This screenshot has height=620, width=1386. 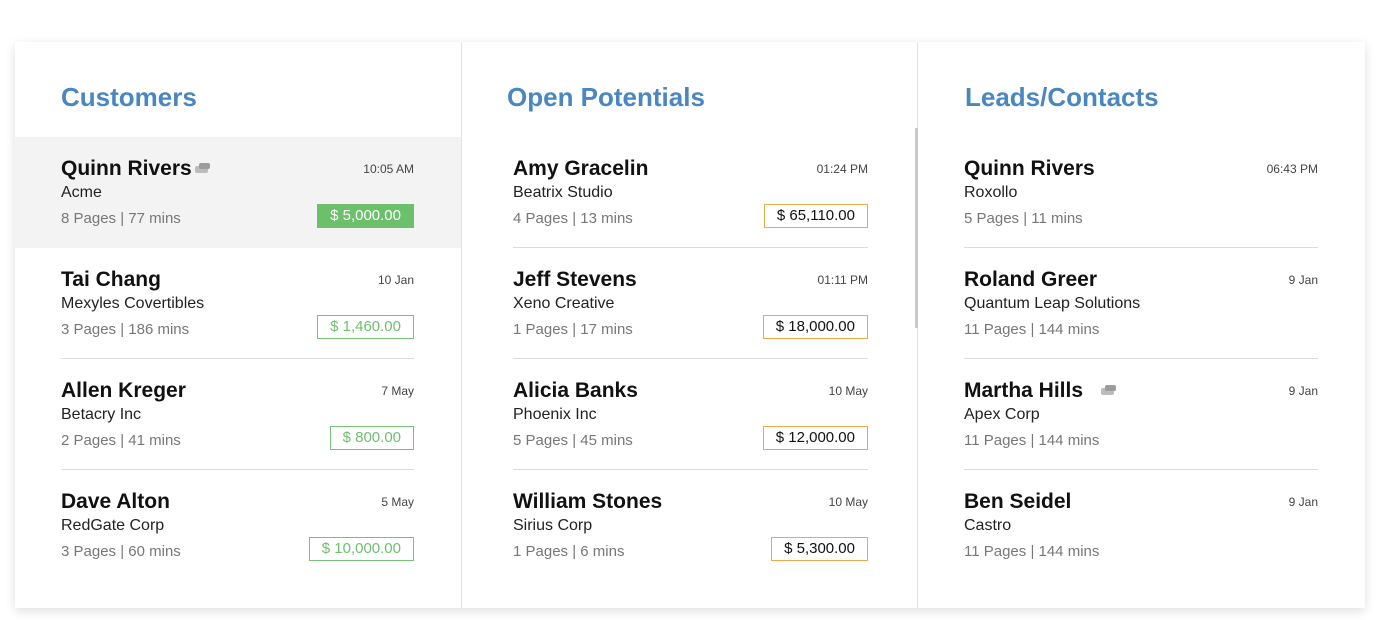 What do you see at coordinates (573, 329) in the screenshot?
I see `pages-duration: 1 Pages | 17 mins` at bounding box center [573, 329].